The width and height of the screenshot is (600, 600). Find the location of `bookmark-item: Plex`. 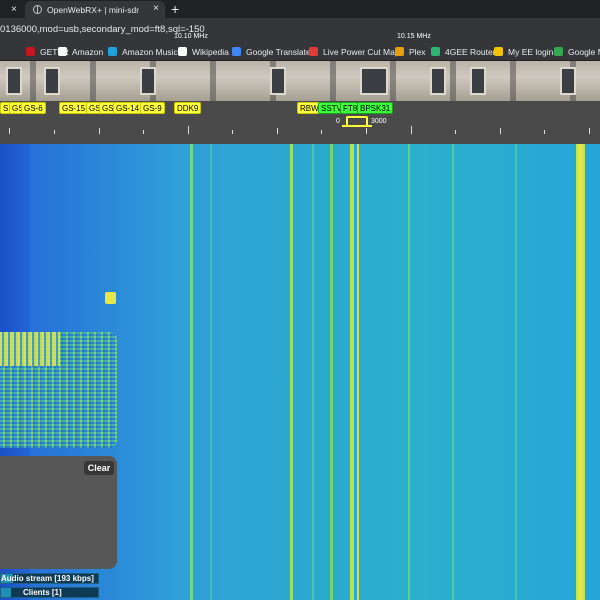

bookmark-item: Plex is located at coordinates (410, 51).